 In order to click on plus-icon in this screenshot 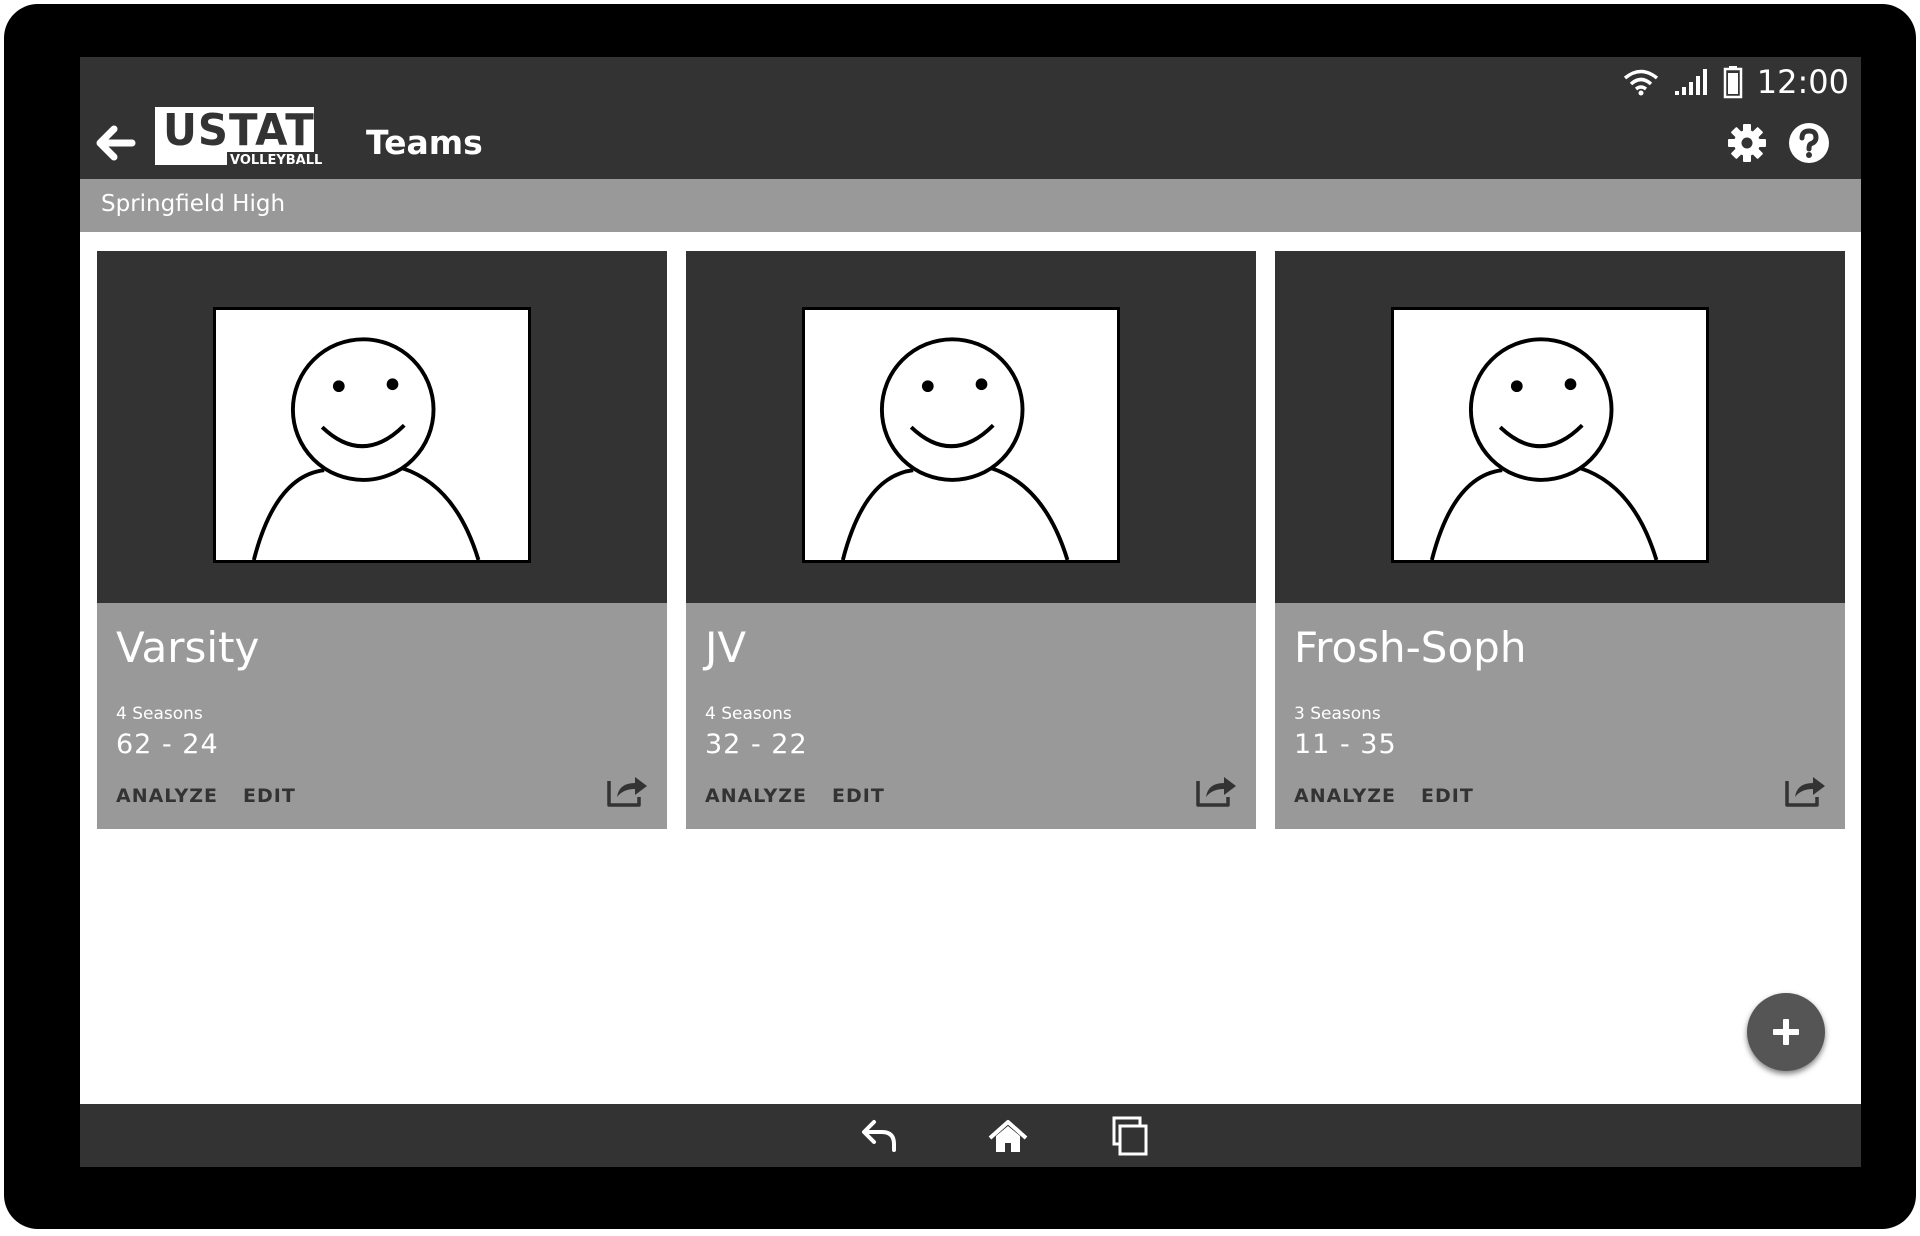, I will do `click(1786, 1032)`.